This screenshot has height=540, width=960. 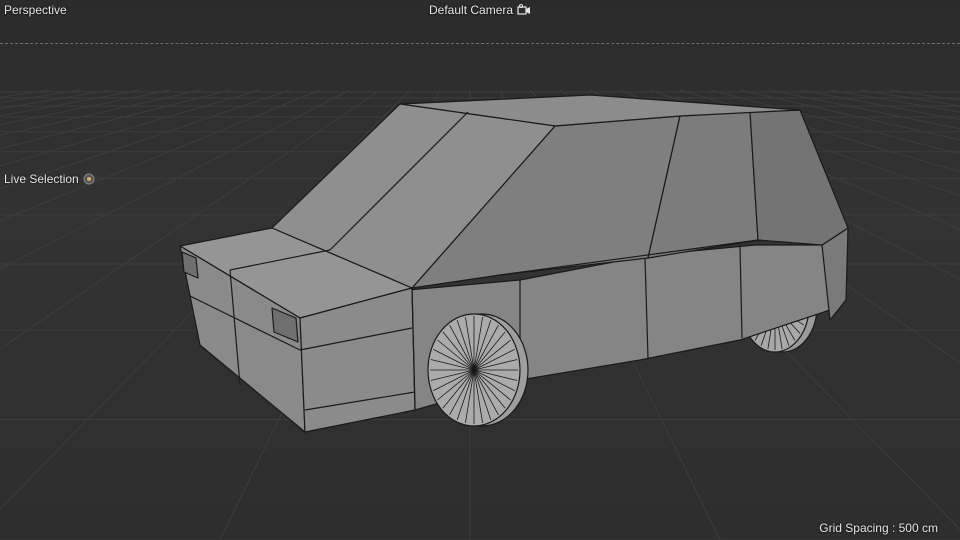 I want to click on grid-spacing-readout: Grid Spacing : 500 cm, so click(x=878, y=528).